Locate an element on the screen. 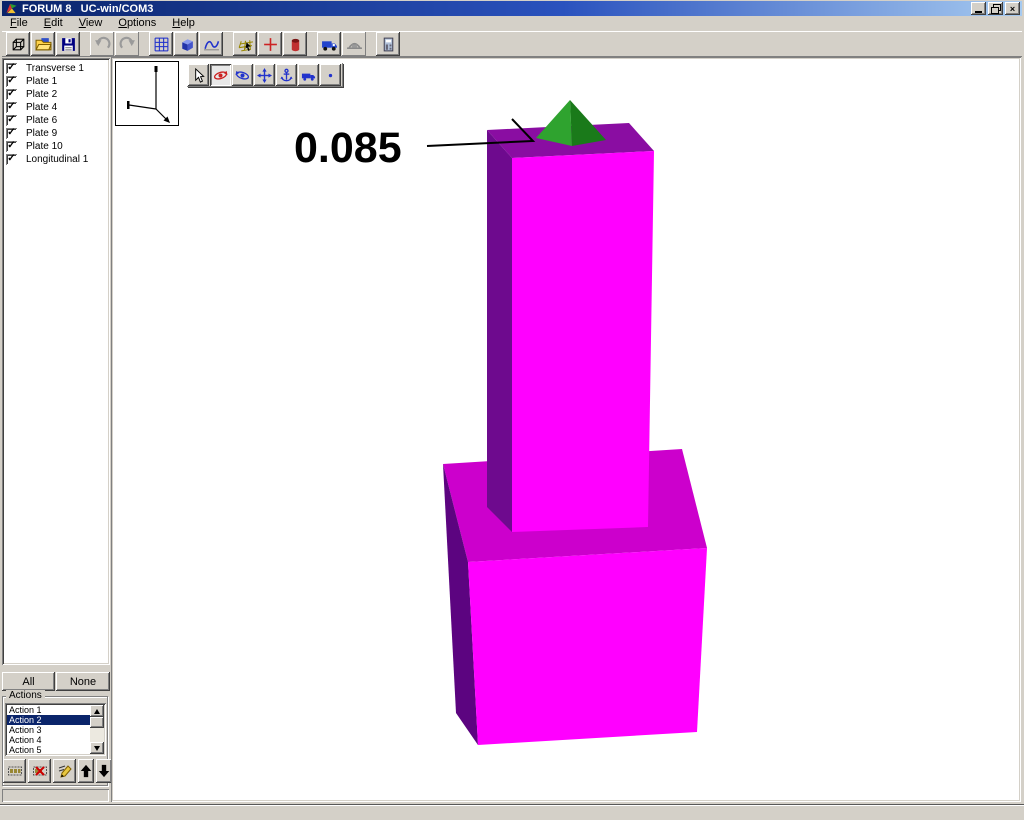  curve-tool-button is located at coordinates (211, 44).